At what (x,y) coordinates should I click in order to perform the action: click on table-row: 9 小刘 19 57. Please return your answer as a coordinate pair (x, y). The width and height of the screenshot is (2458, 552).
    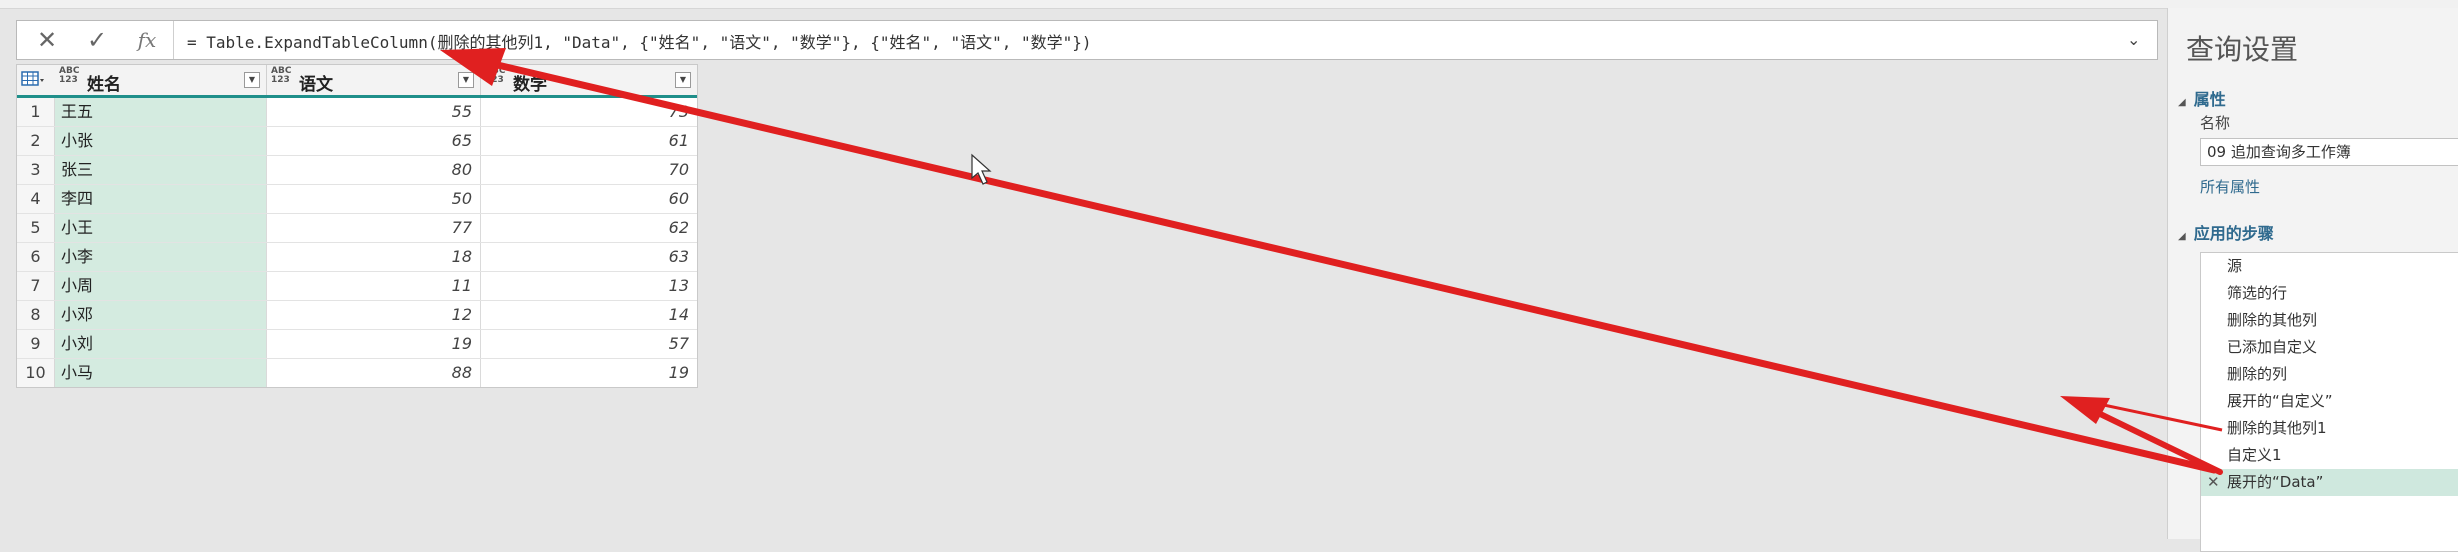
    Looking at the image, I should click on (357, 344).